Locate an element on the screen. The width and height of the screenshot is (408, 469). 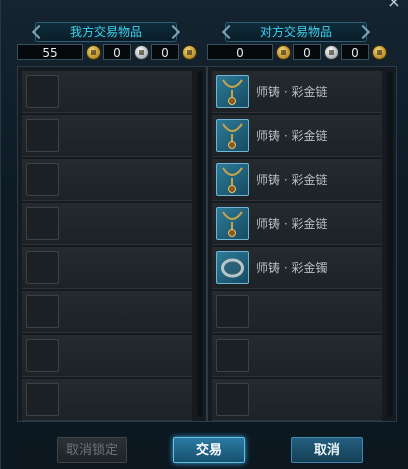
my-panel-title: 我方交易物品 is located at coordinates (106, 32).